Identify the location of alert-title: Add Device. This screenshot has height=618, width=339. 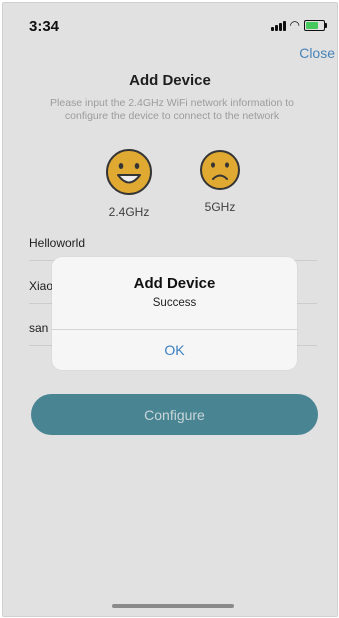
(174, 283).